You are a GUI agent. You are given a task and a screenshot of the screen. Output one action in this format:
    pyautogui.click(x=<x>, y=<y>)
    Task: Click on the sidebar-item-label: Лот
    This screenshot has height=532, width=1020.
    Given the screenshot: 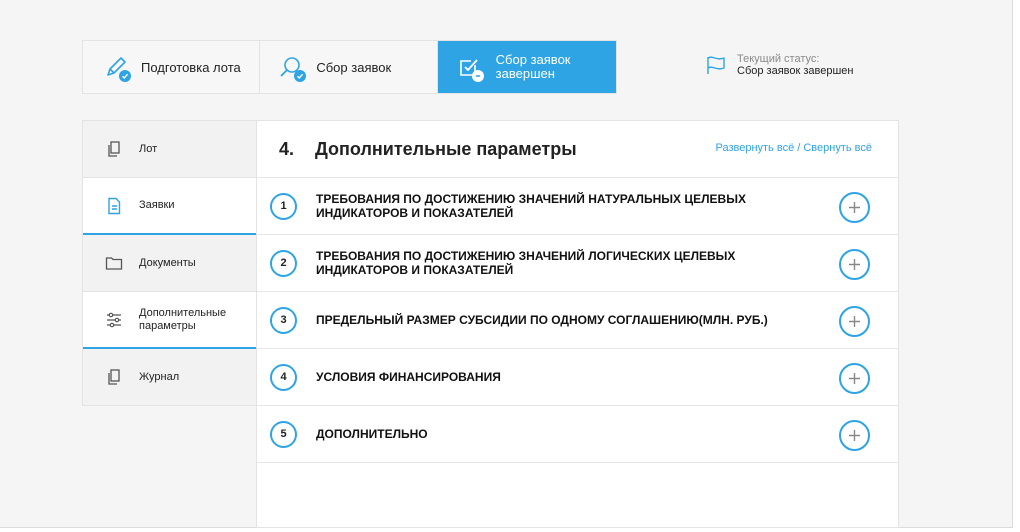 What is the action you would take?
    pyautogui.click(x=148, y=148)
    